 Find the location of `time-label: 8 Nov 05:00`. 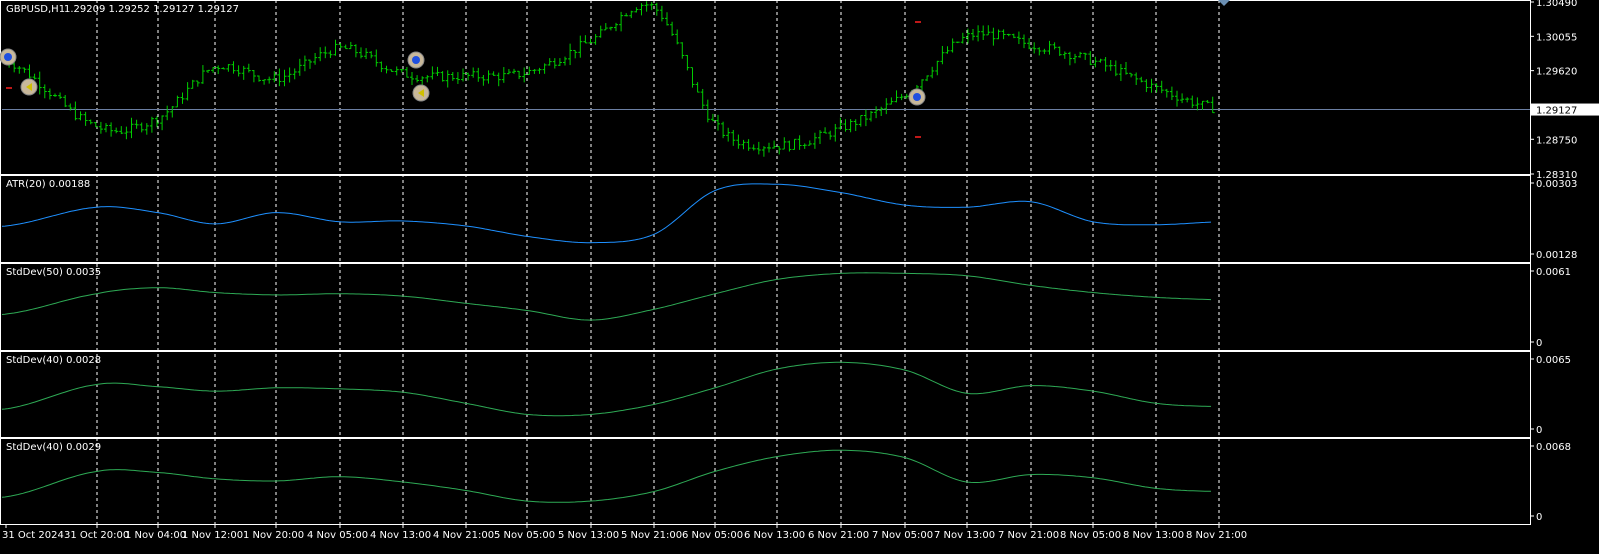

time-label: 8 Nov 05:00 is located at coordinates (1090, 535).